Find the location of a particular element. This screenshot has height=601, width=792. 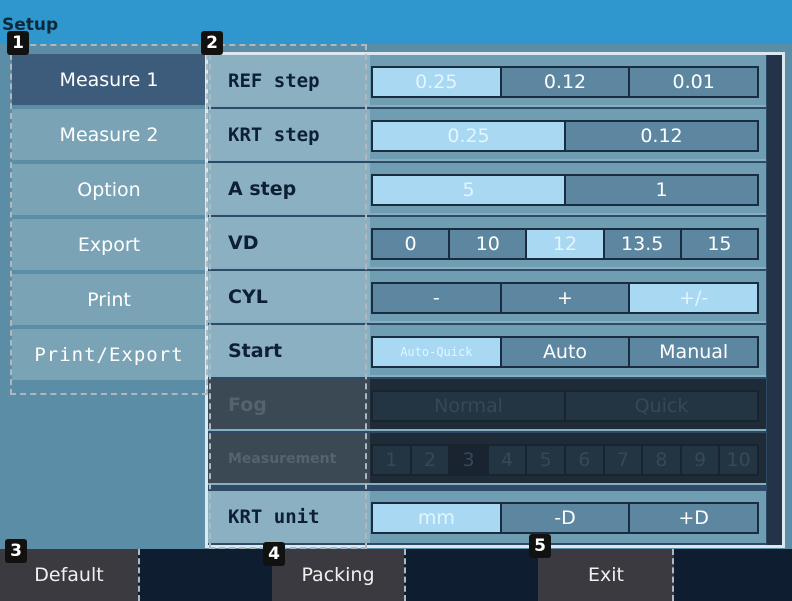

callout-badge-5: 5 is located at coordinates (540, 546).